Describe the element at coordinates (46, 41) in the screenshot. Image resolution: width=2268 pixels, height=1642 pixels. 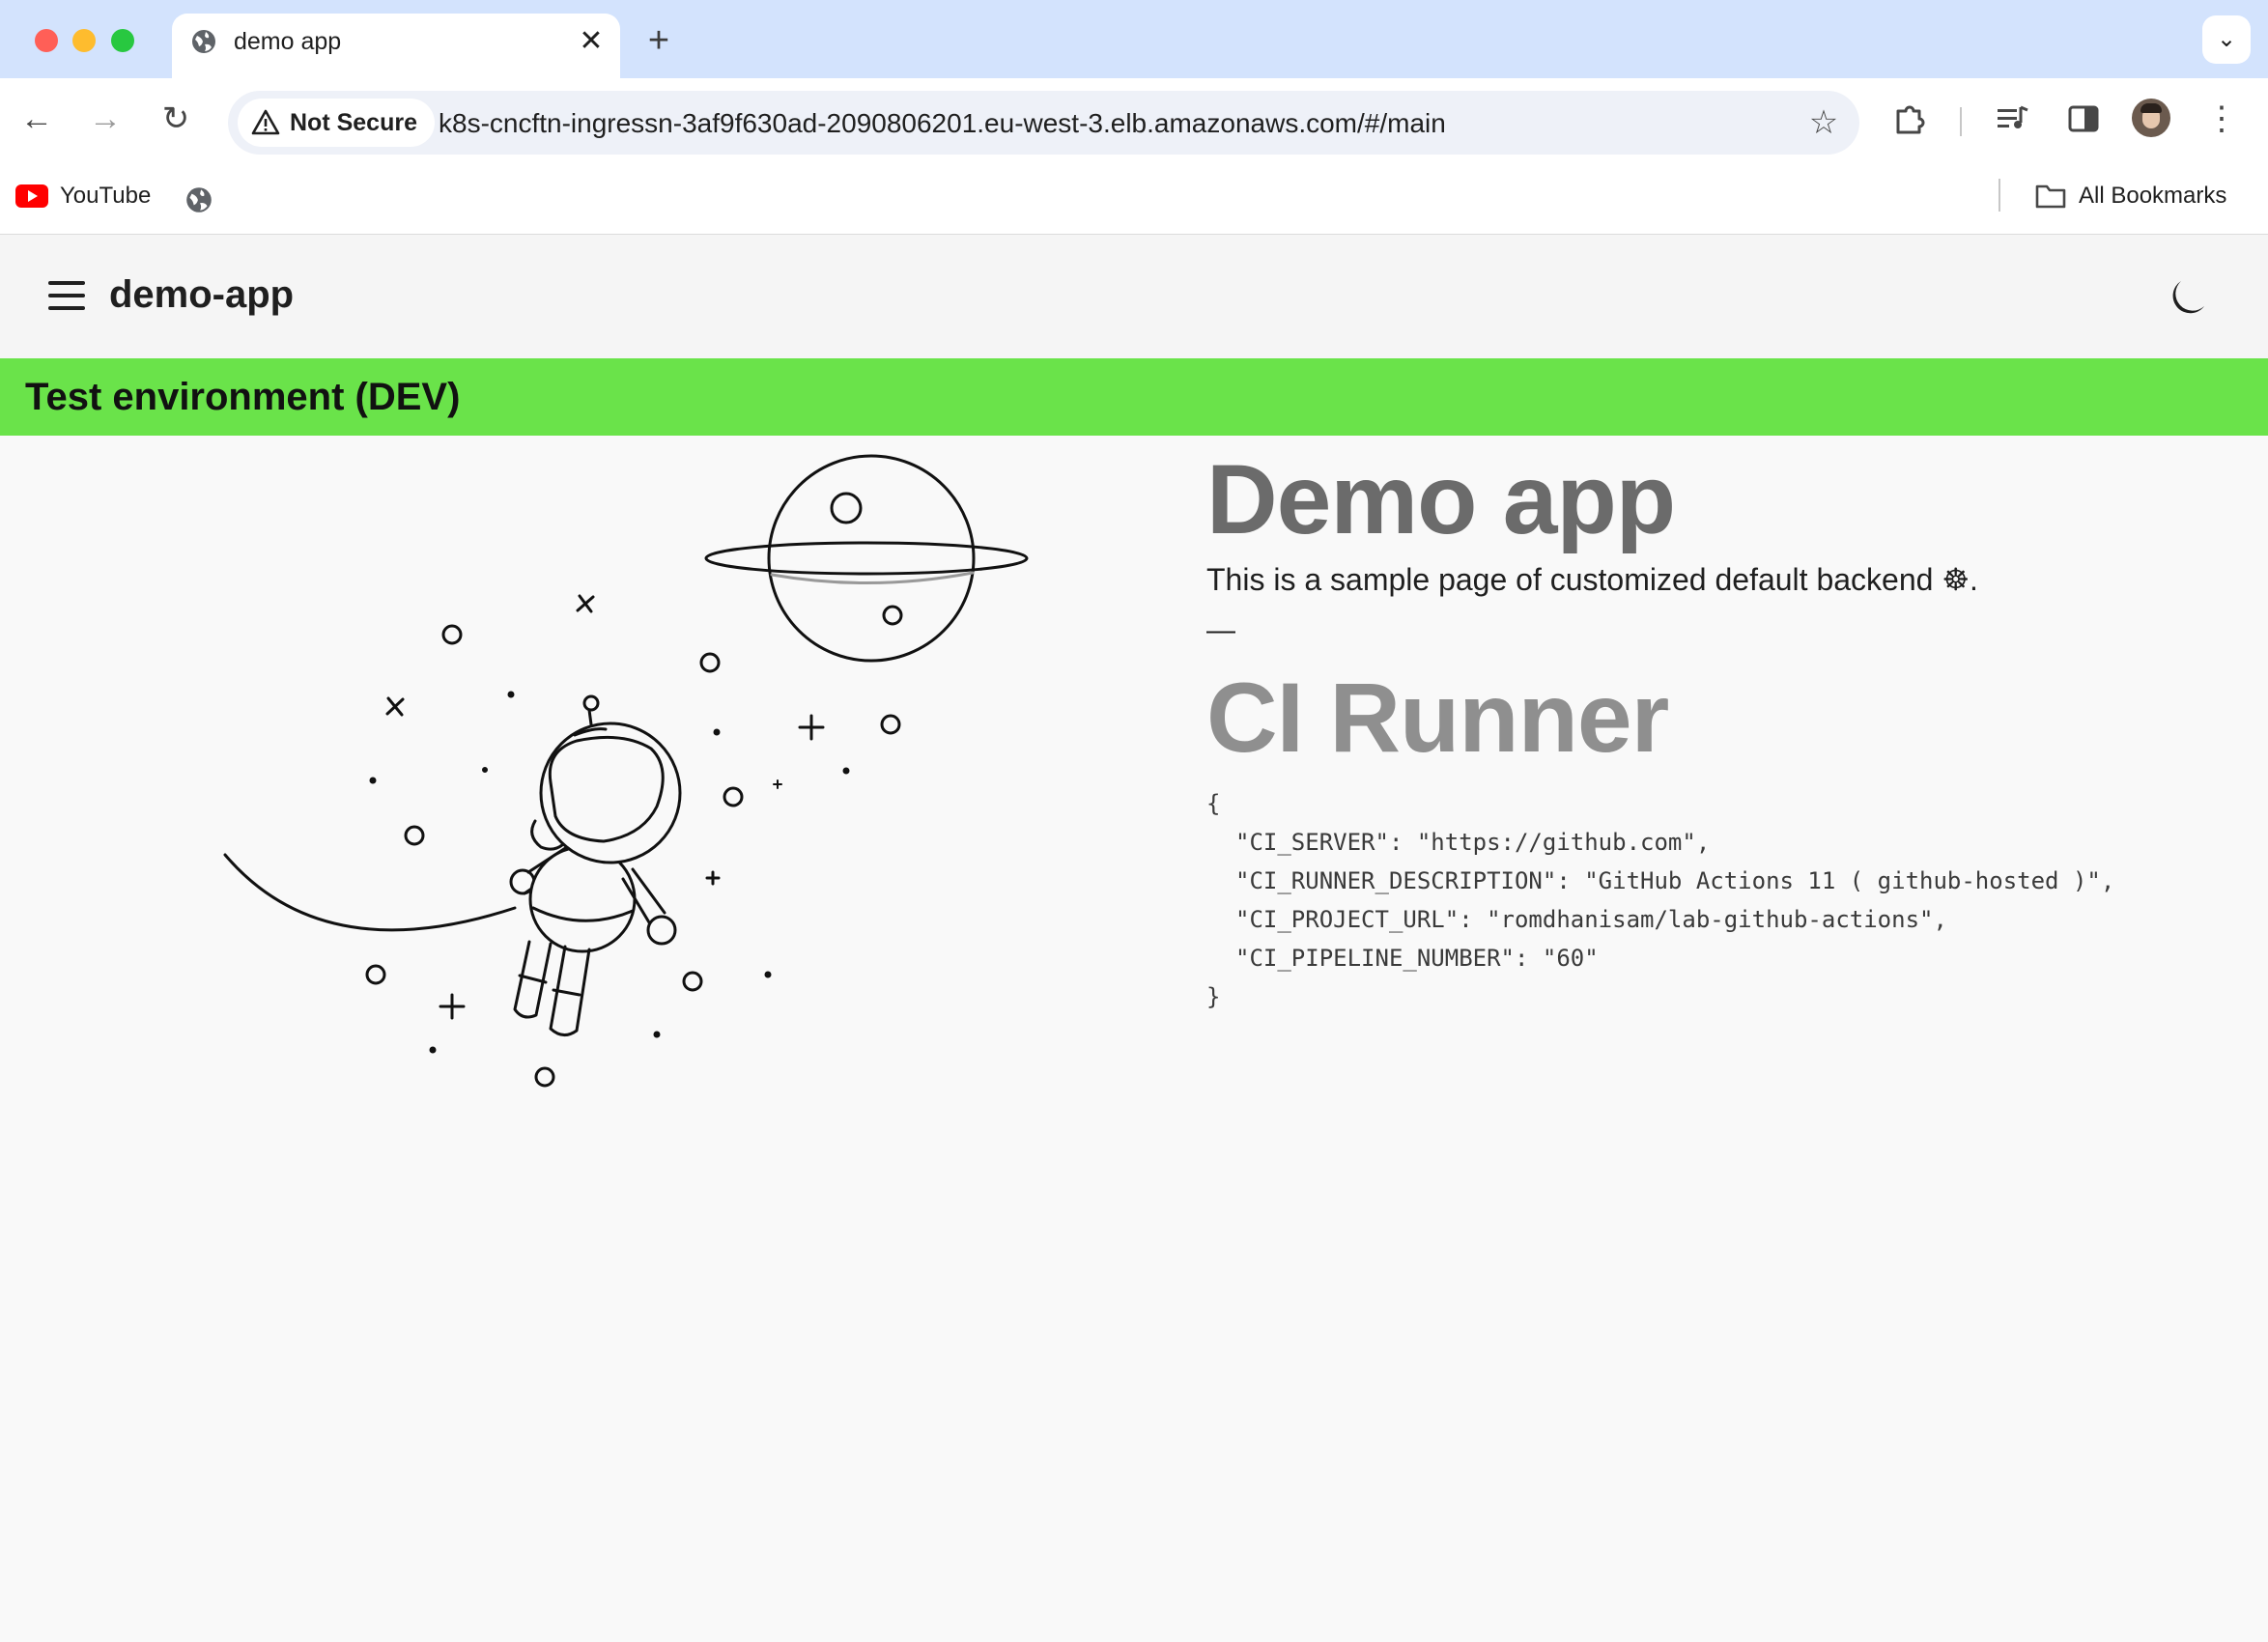
I see `window-close-button` at that location.